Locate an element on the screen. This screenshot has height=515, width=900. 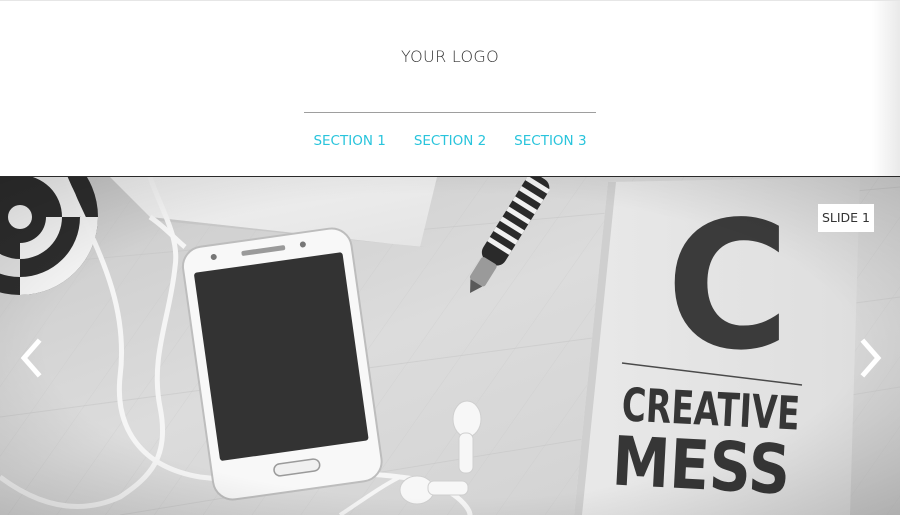
nav-link-section-3: SECTION 3 is located at coordinates (550, 141).